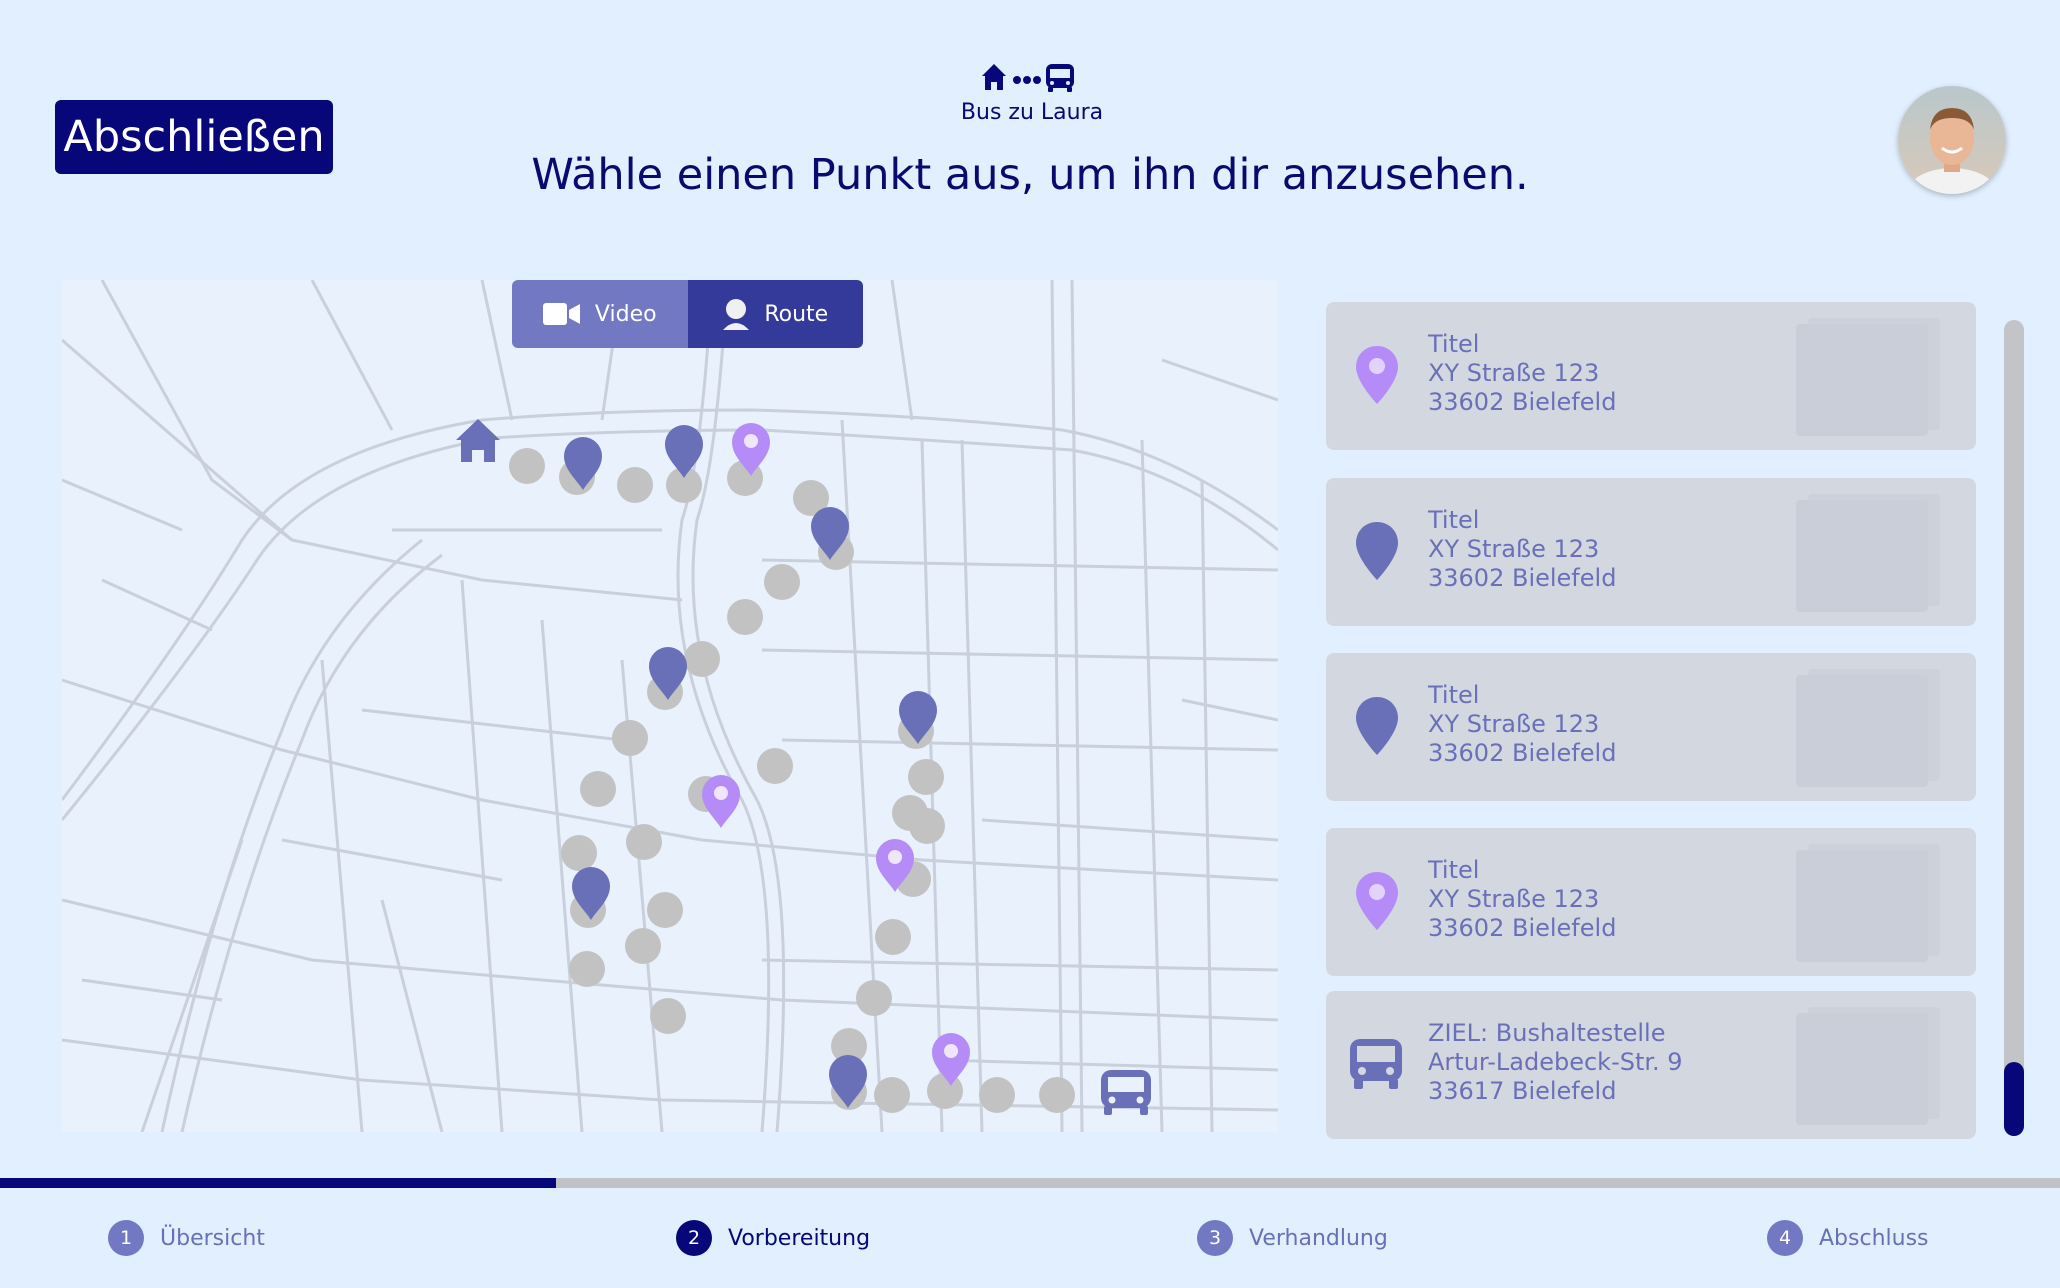  I want to click on avatar, so click(1952, 140).